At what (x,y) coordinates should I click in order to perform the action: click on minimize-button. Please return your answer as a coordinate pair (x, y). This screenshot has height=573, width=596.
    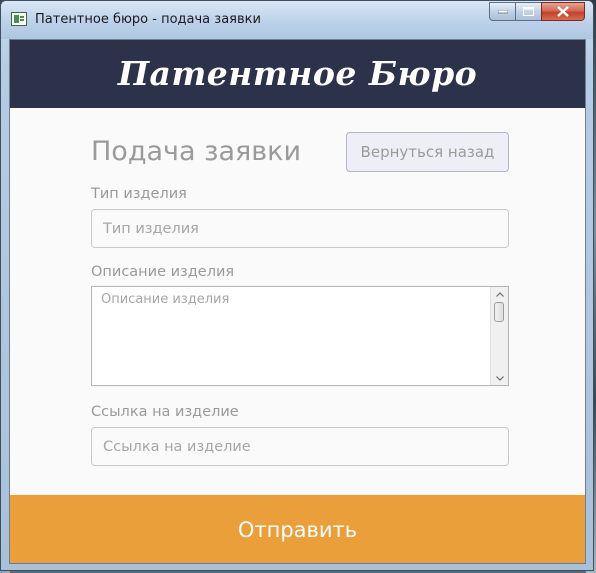
    Looking at the image, I should click on (502, 11).